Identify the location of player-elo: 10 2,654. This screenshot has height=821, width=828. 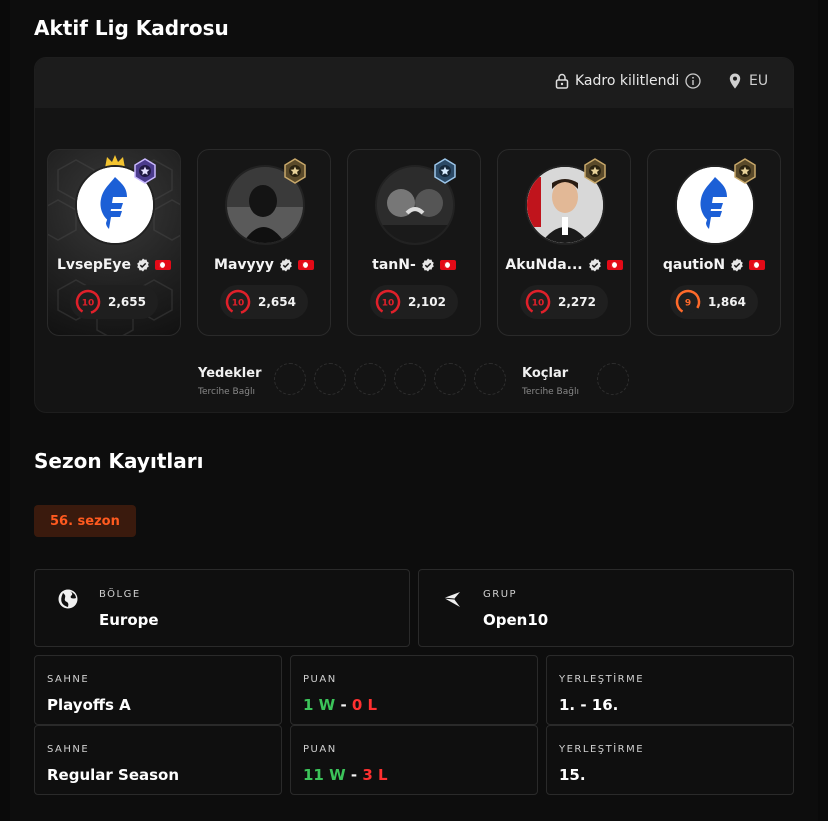
(264, 302).